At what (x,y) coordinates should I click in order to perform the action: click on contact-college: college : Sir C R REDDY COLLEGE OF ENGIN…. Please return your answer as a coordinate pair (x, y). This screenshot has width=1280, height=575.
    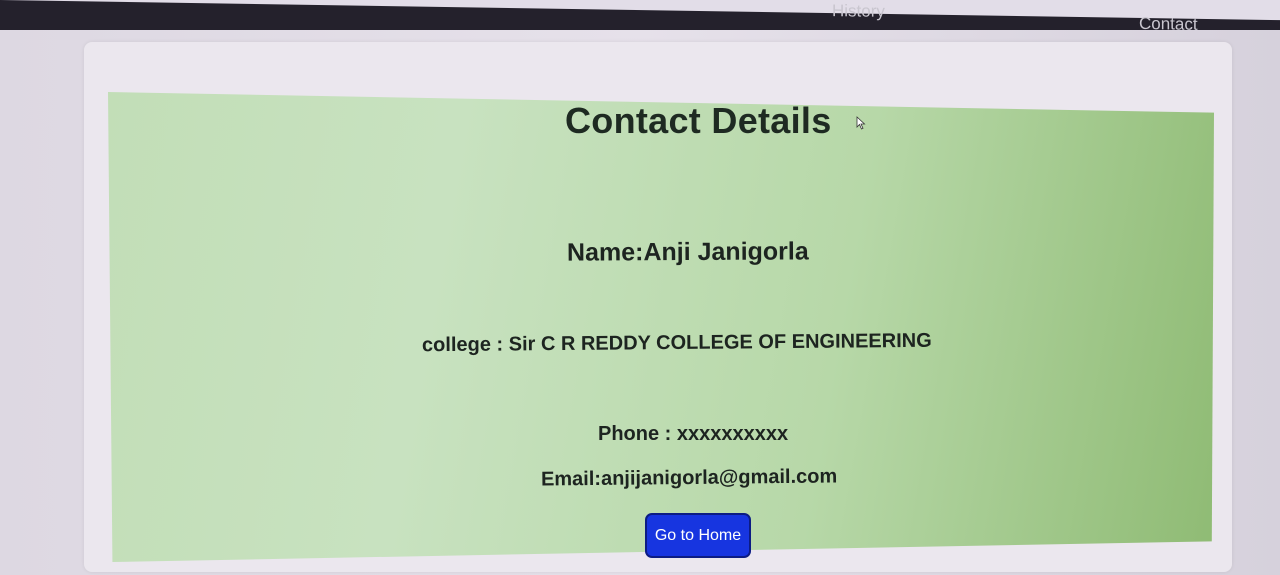
    Looking at the image, I should click on (676, 343).